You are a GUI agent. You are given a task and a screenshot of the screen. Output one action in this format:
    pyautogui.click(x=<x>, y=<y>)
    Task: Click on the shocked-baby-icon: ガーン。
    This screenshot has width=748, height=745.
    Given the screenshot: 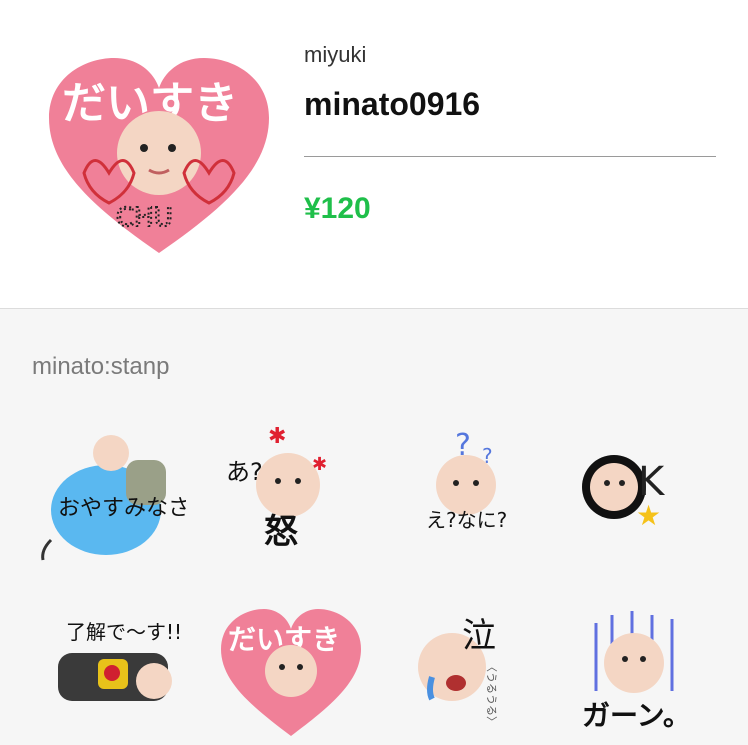 What is the action you would take?
    pyautogui.click(x=636, y=671)
    